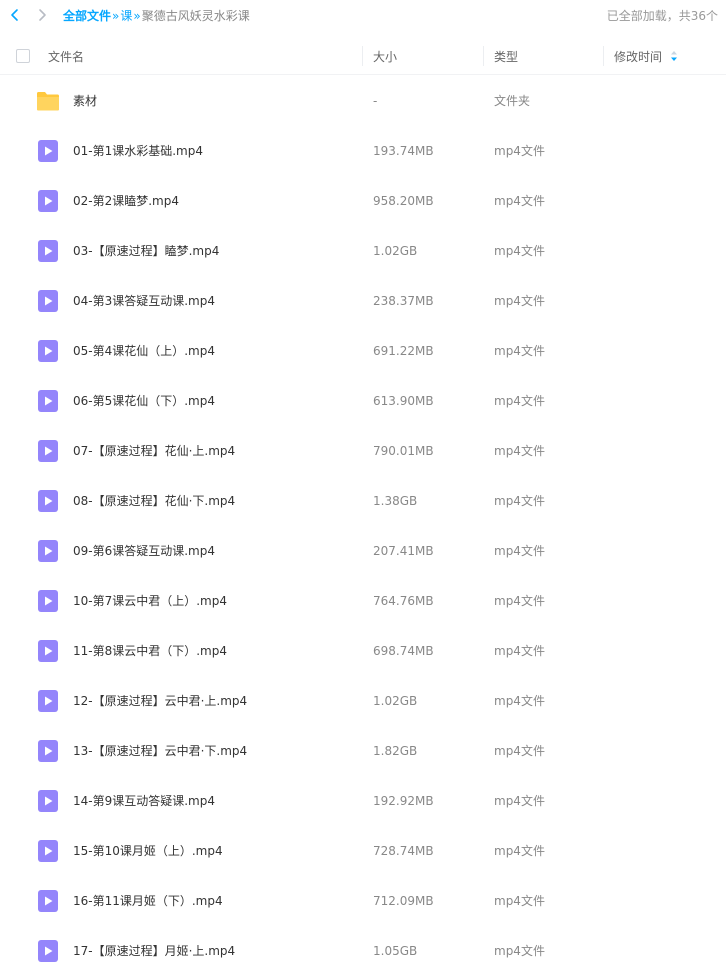 This screenshot has height=976, width=726. I want to click on file-row: 06-第5课花仙（下）.mp4 613.90MB mp4文件, so click(363, 401).